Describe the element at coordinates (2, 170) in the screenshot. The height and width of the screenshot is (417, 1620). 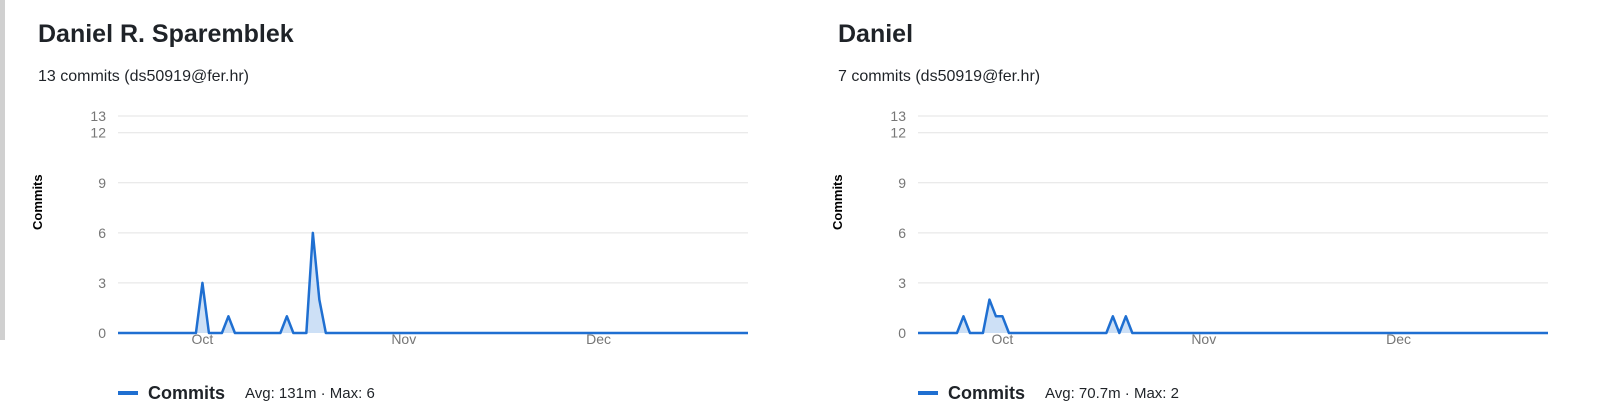
I see `page-scrollbar` at that location.